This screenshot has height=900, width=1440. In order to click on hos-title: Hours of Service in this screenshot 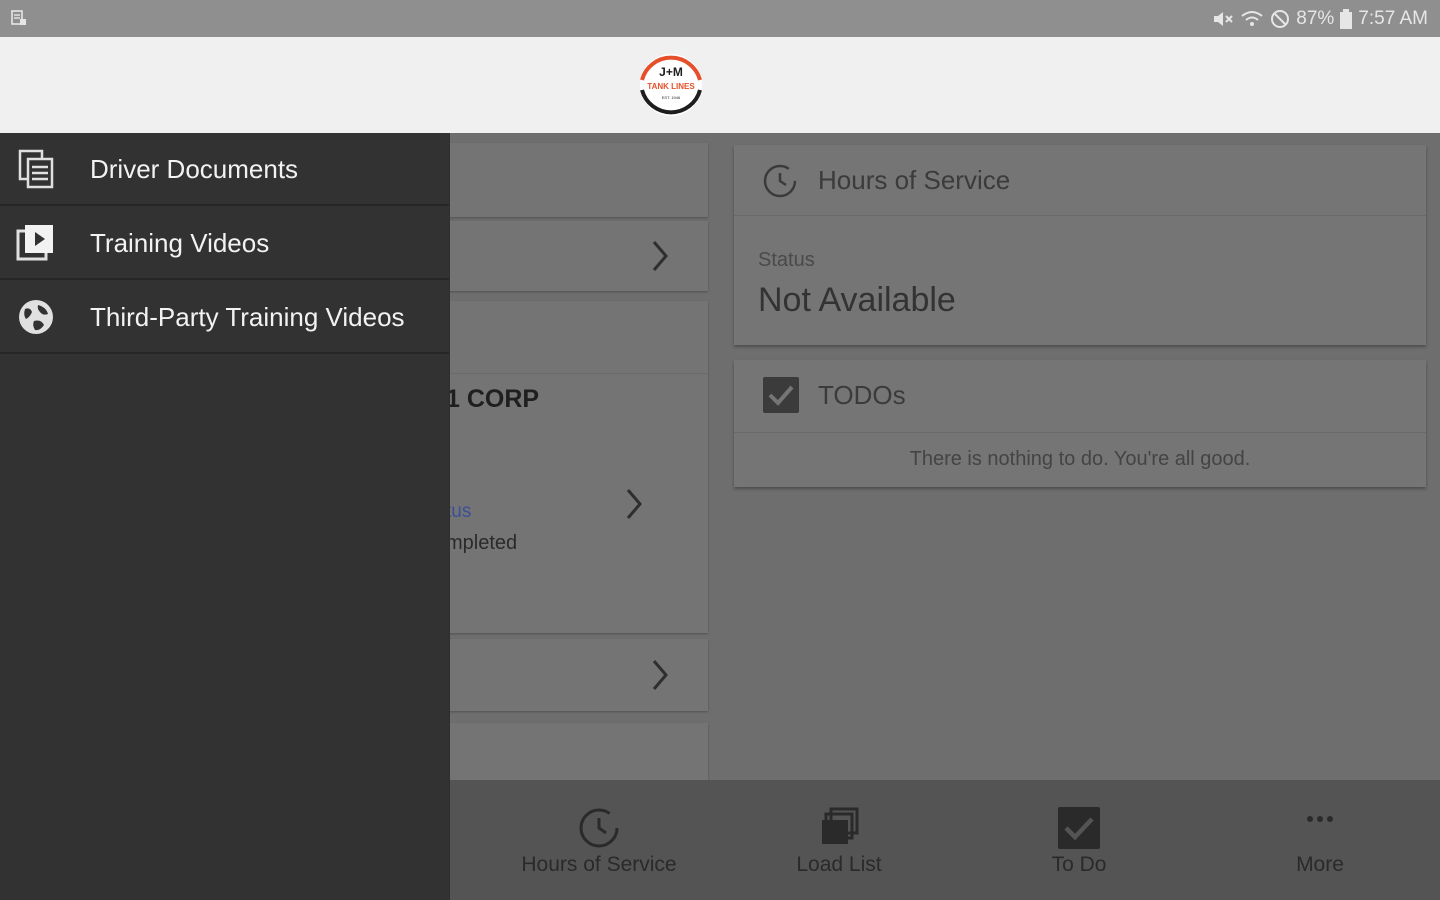, I will do `click(914, 180)`.